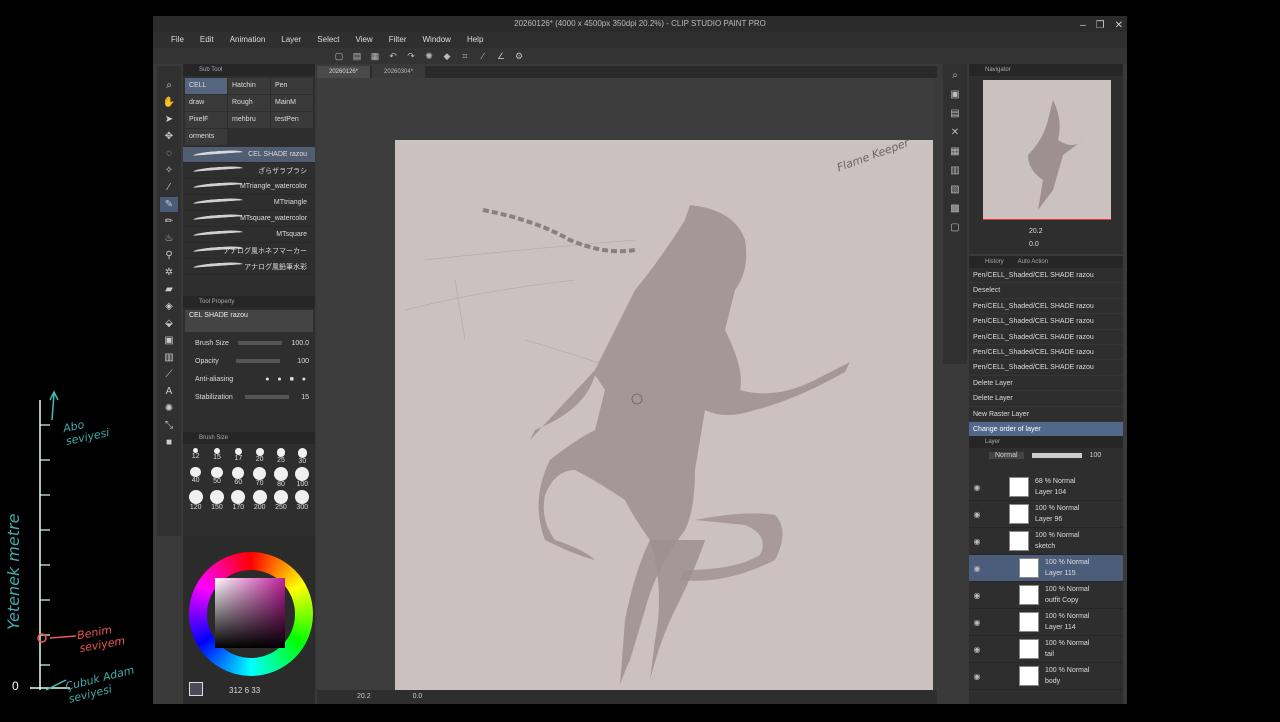 The width and height of the screenshot is (1280, 722). Describe the element at coordinates (195, 500) in the screenshot. I see `brush-size-option: 120` at that location.